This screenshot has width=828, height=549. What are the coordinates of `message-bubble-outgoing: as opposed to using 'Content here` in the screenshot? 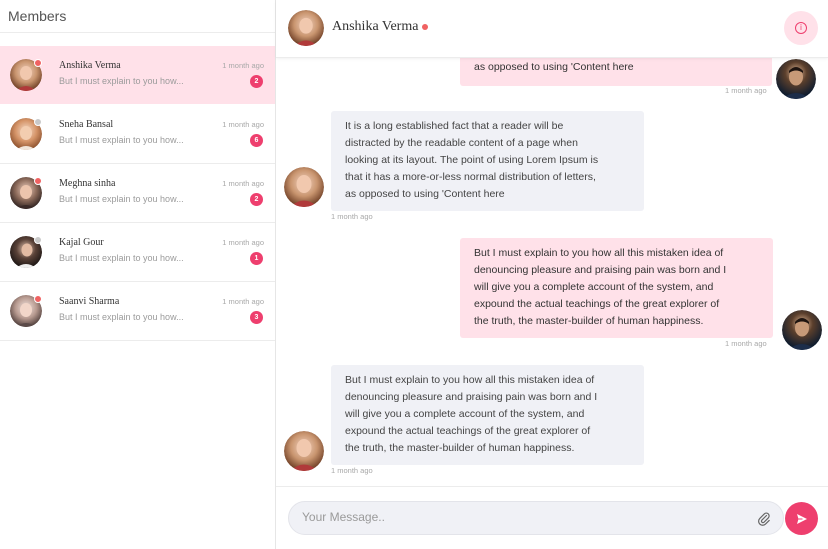 It's located at (616, 72).